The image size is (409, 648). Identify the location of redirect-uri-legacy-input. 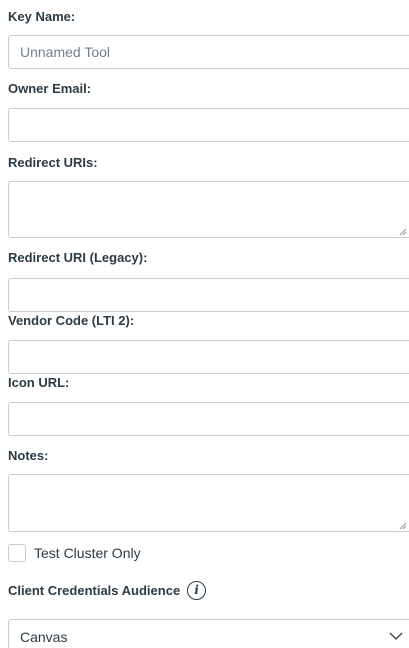
(208, 295).